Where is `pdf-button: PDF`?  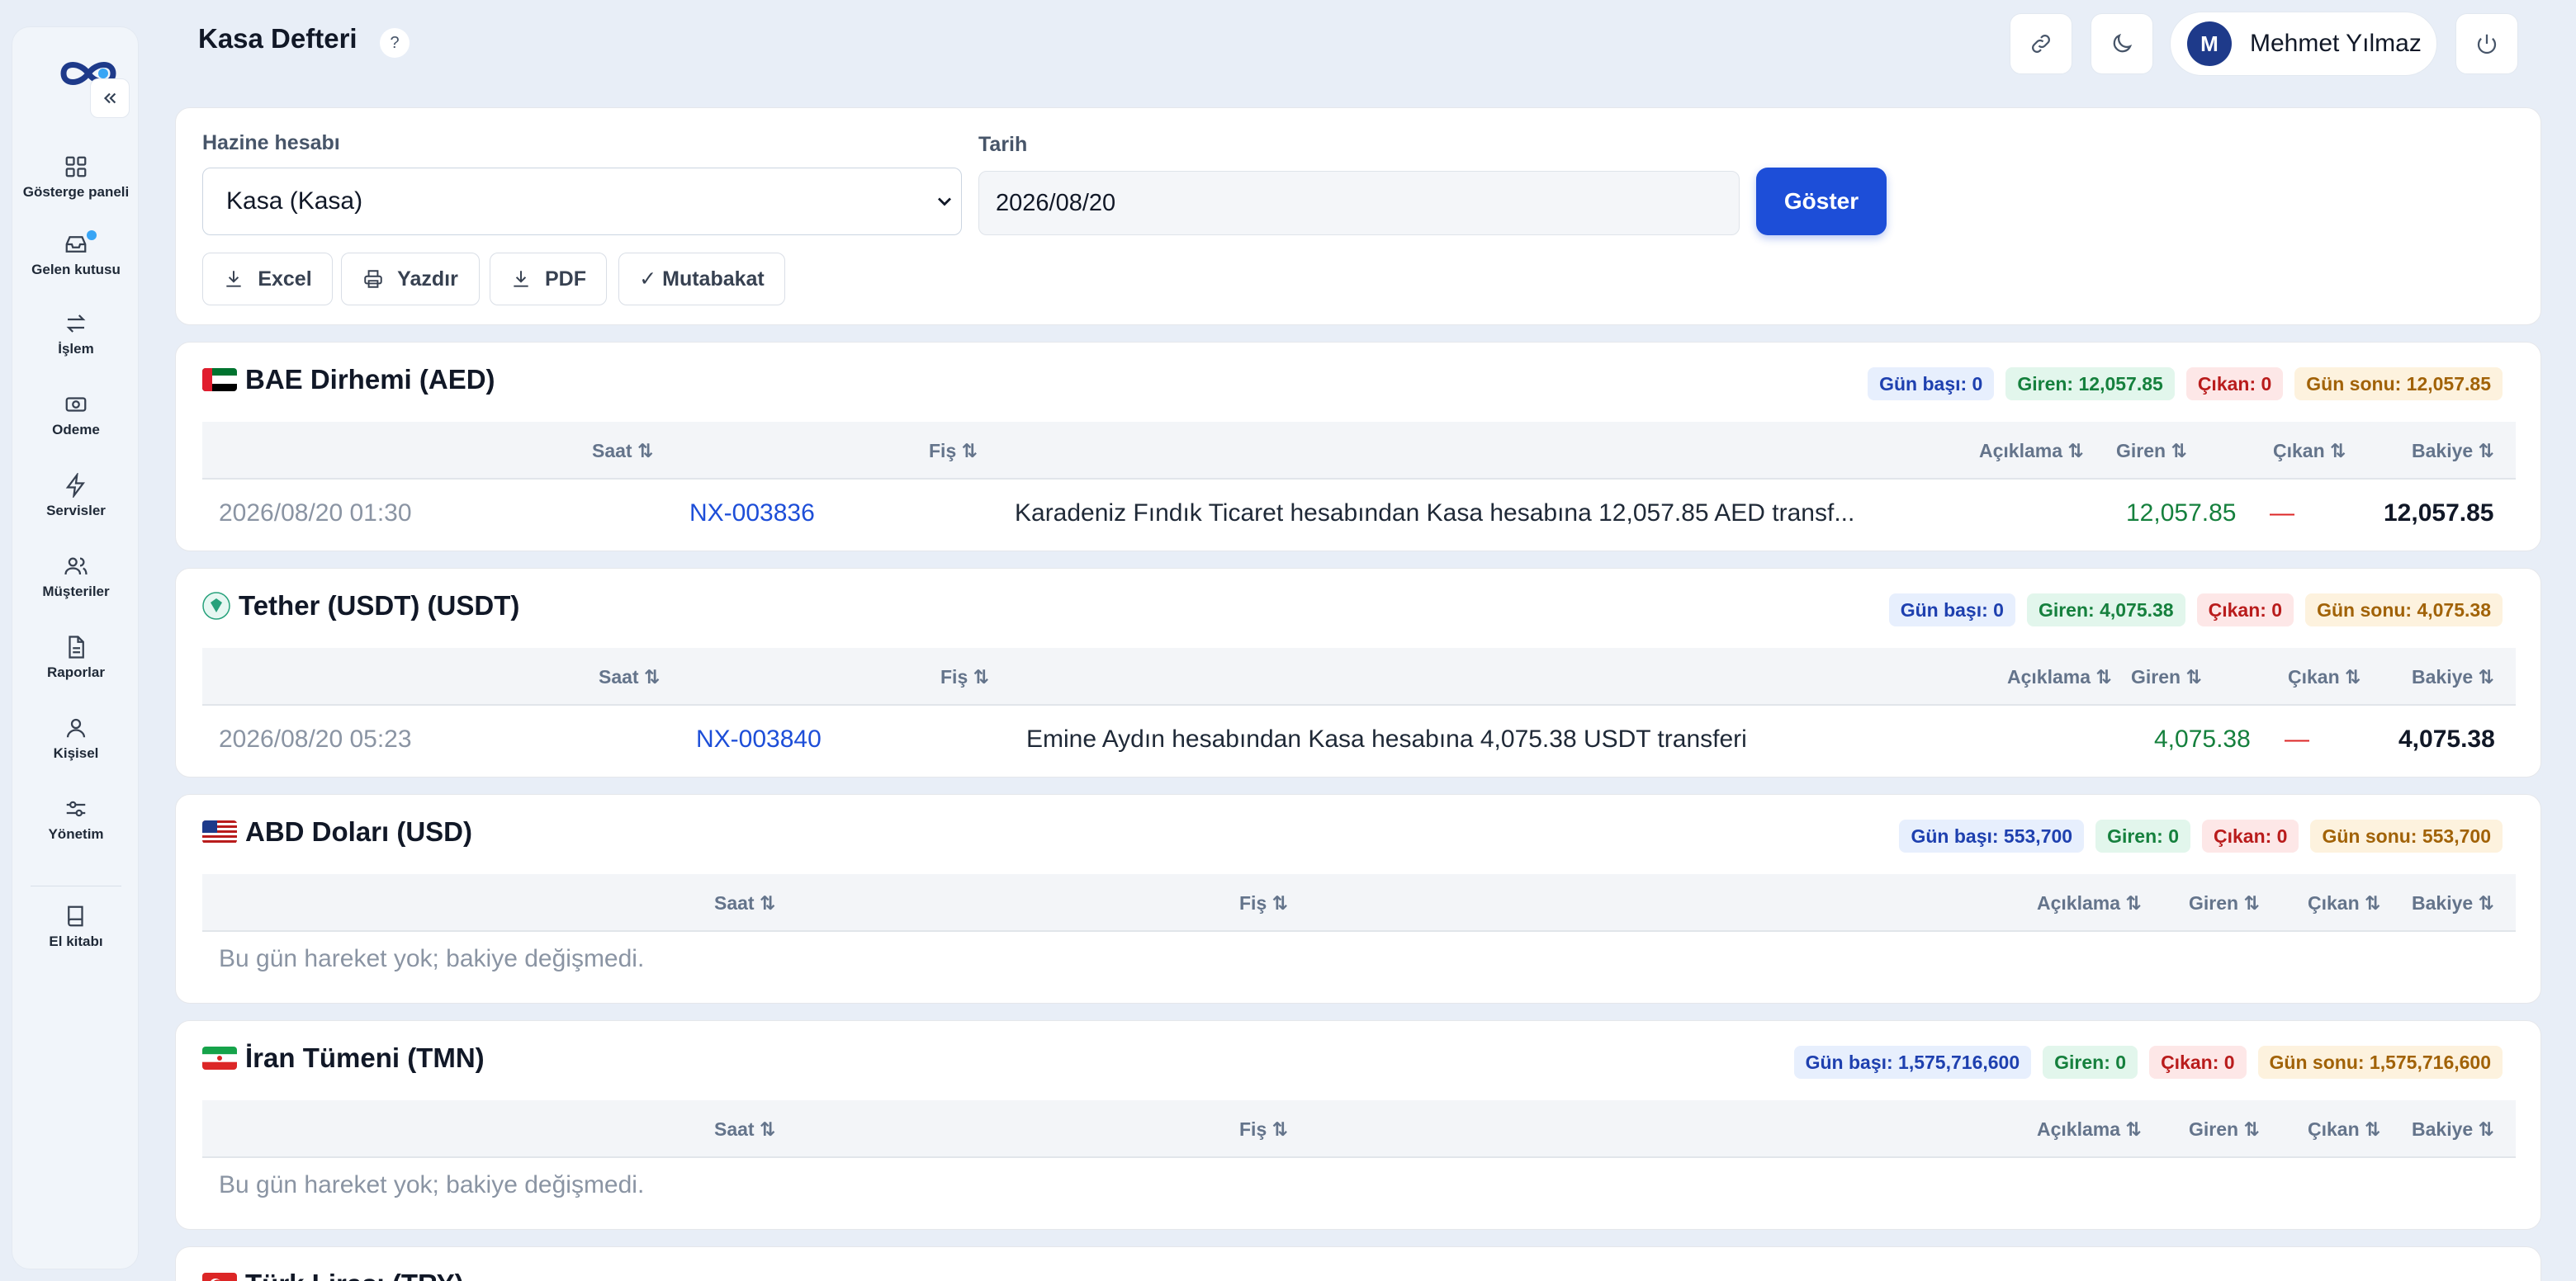
pdf-button: PDF is located at coordinates (548, 279).